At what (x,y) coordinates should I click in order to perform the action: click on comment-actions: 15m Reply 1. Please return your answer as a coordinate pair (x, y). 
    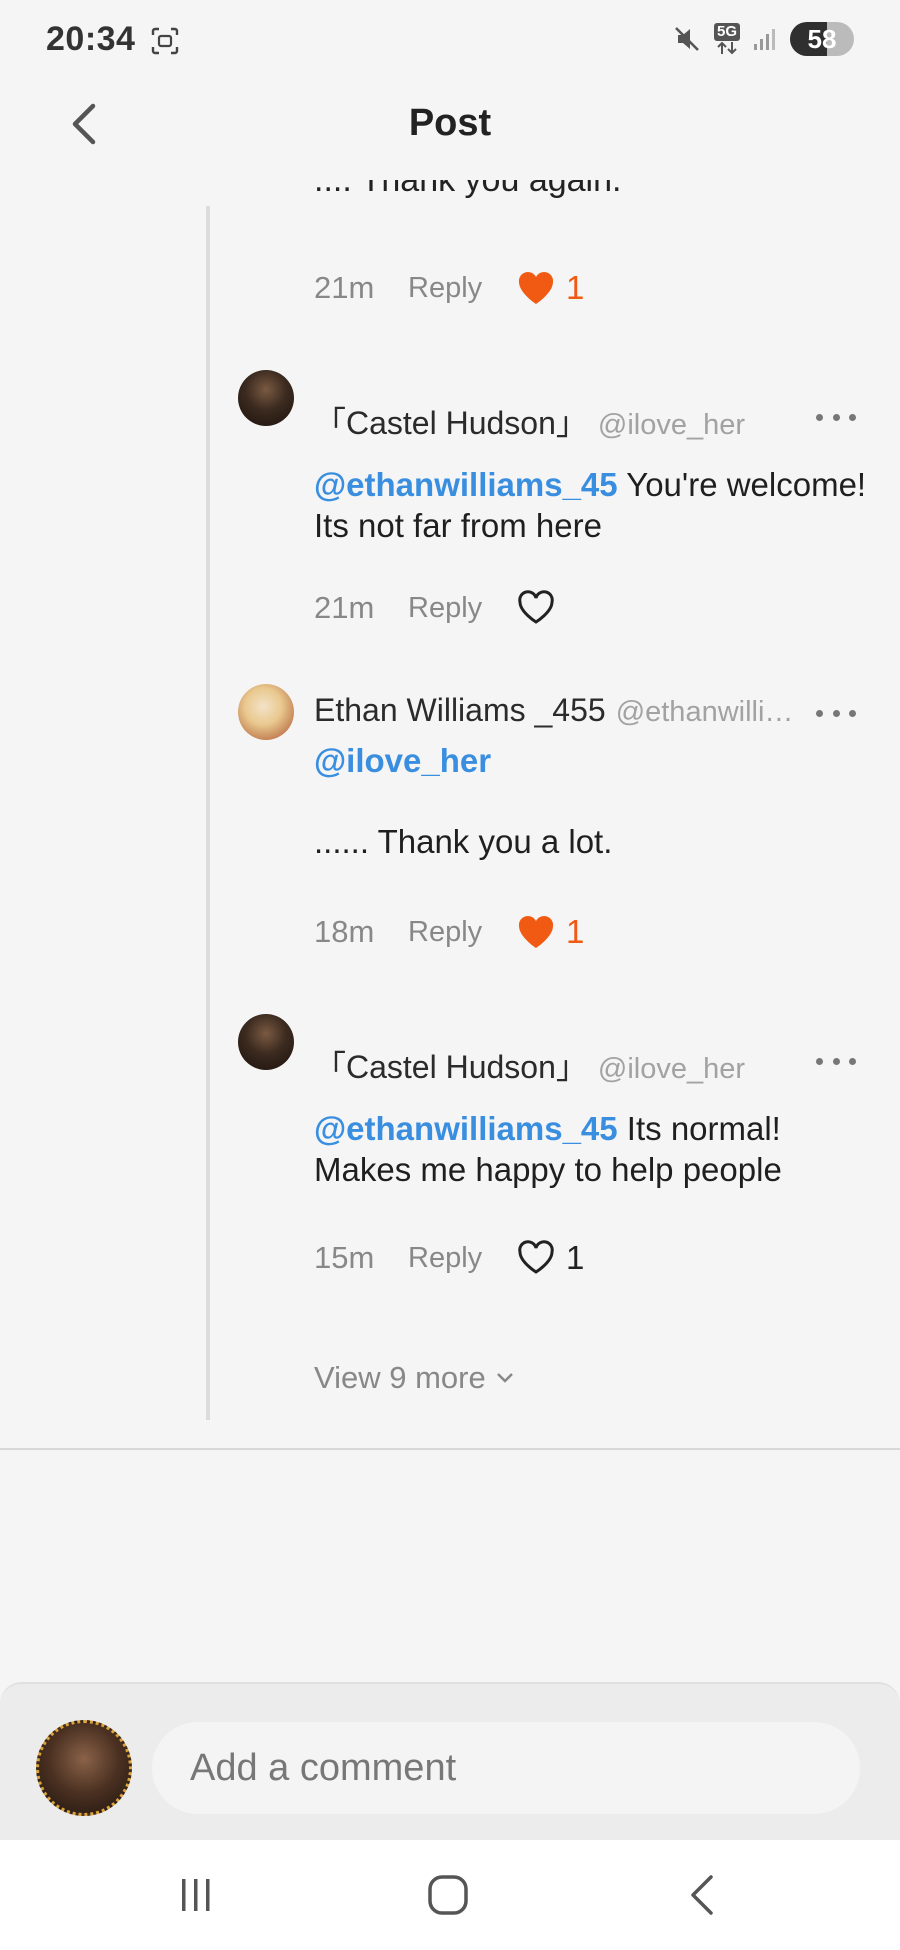
    Looking at the image, I should click on (449, 1258).